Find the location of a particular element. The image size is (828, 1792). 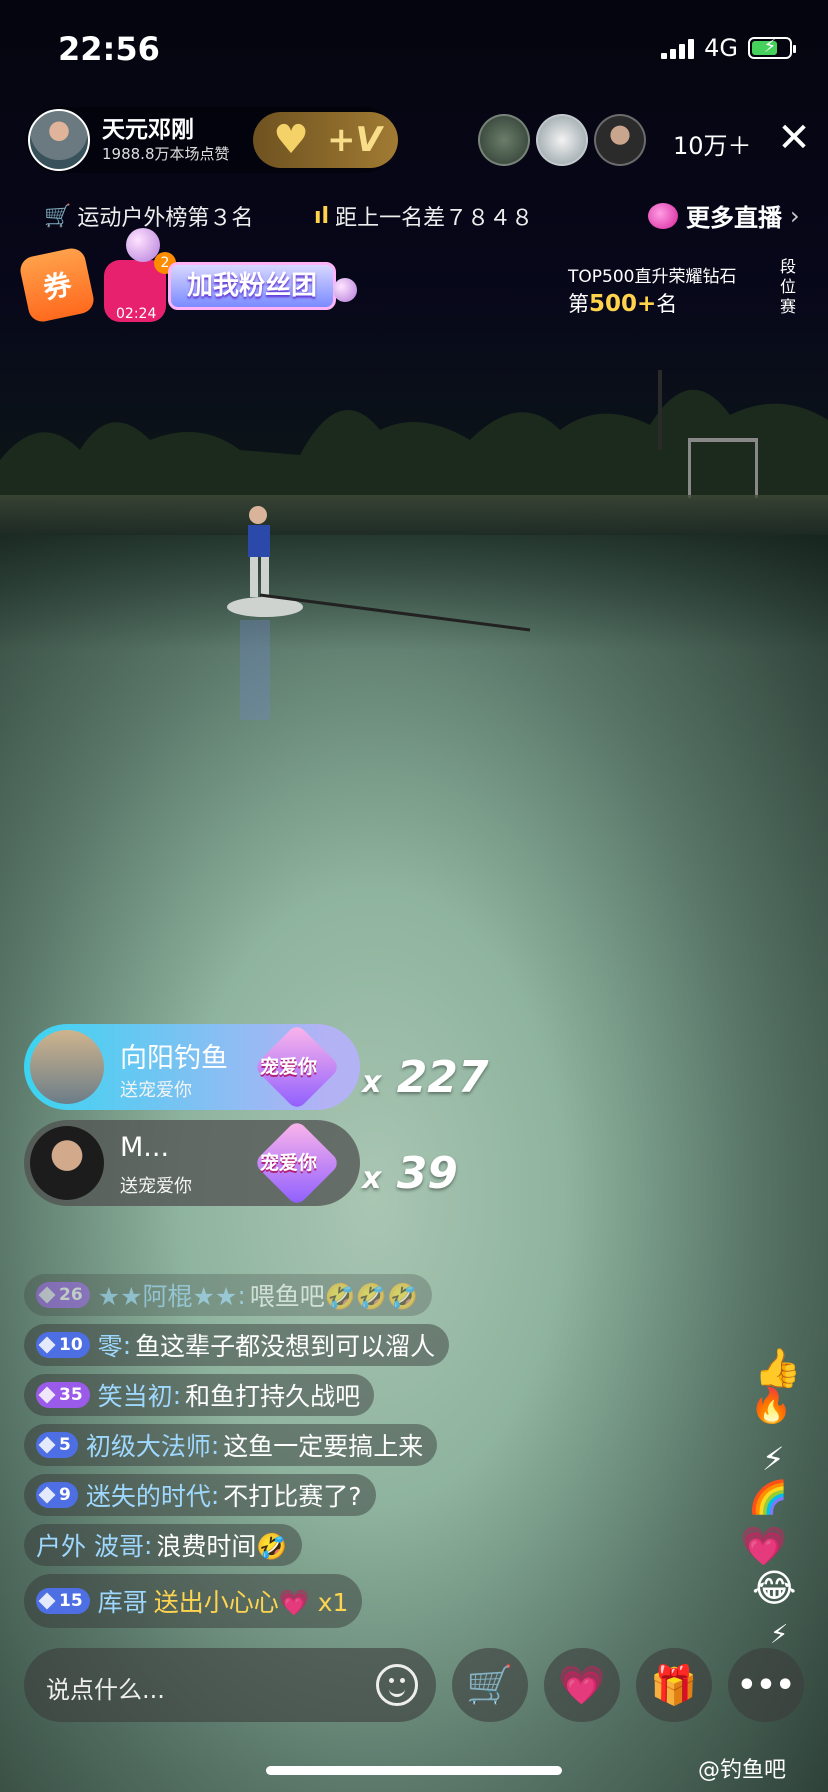

thumbs-up-icon: 👍 is located at coordinates (778, 1368).